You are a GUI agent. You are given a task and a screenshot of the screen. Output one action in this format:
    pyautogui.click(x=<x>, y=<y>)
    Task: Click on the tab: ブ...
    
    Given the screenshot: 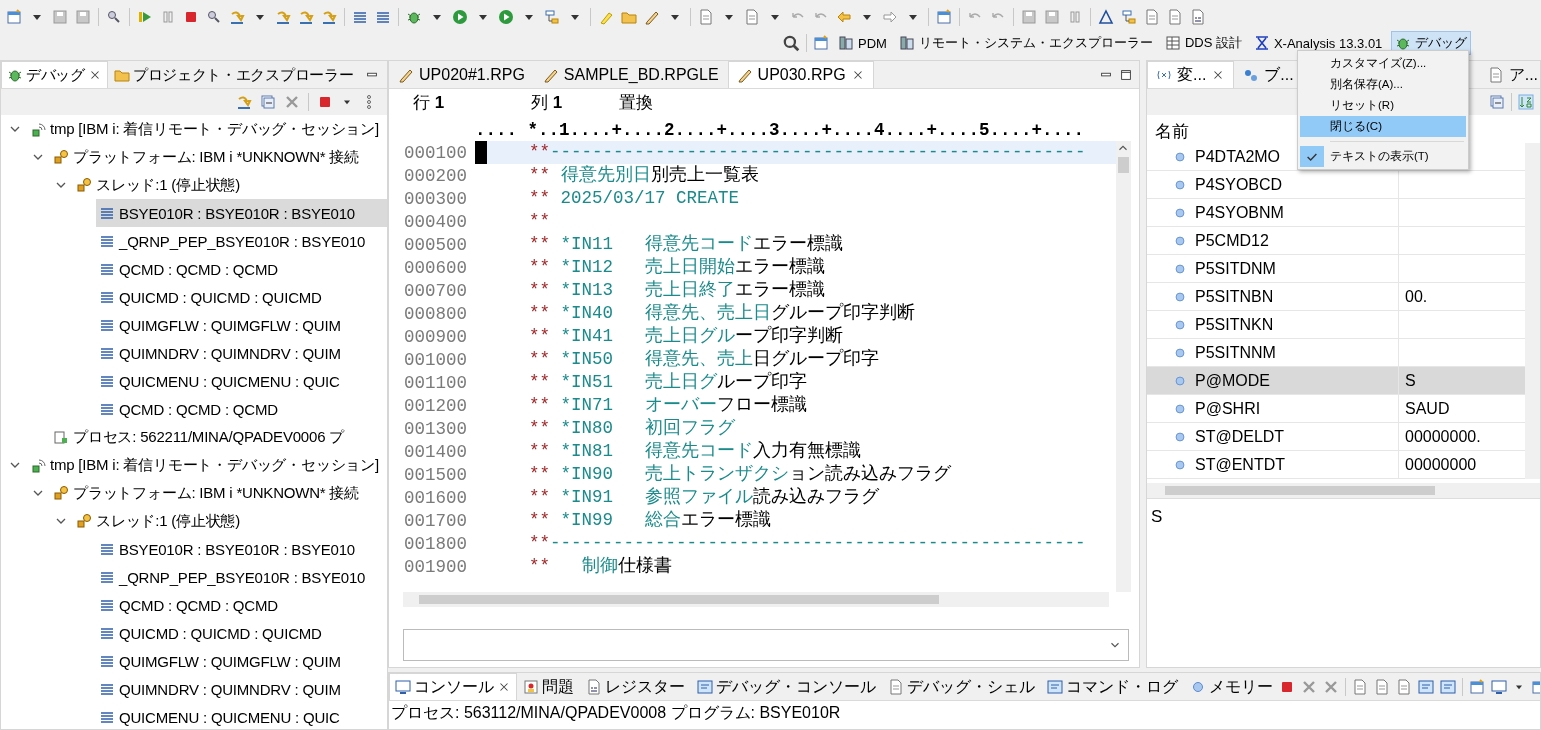 What is the action you would take?
    pyautogui.click(x=1268, y=74)
    